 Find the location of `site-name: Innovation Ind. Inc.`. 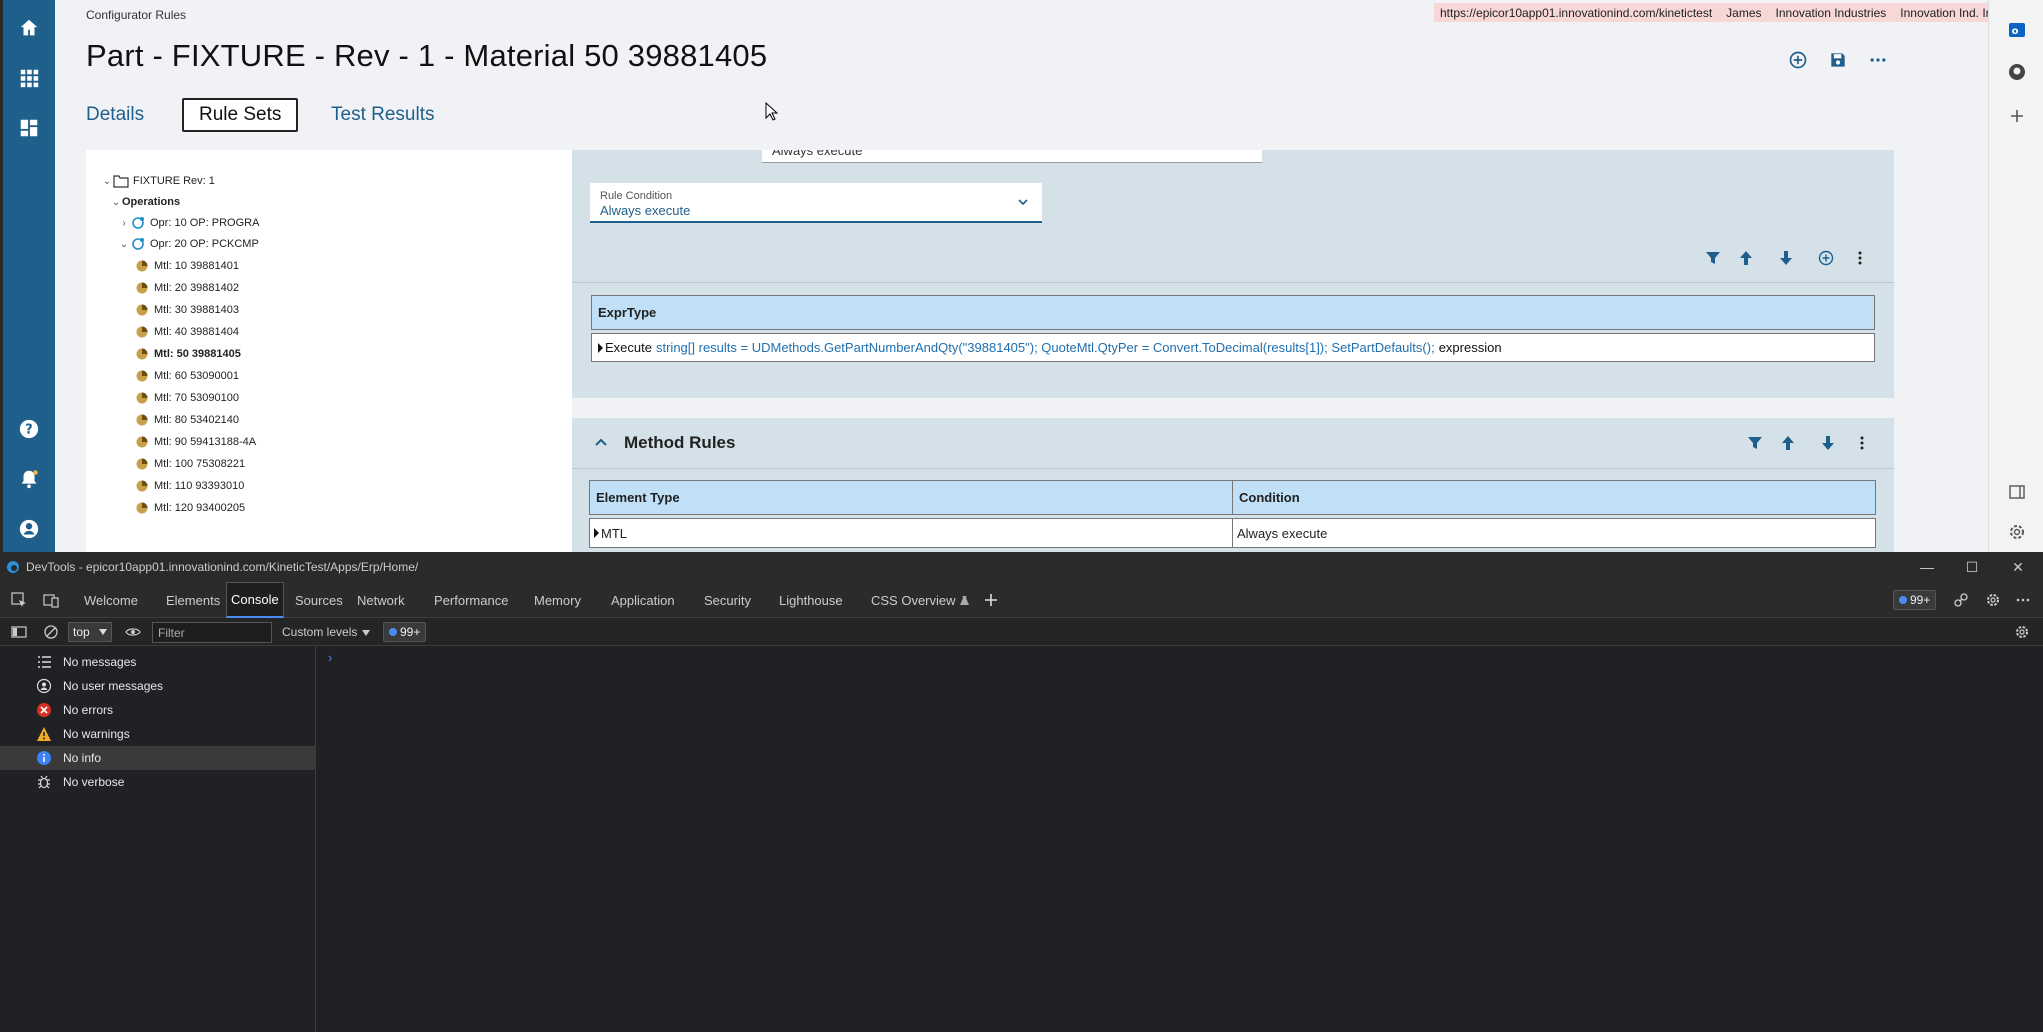

site-name: Innovation Ind. Inc. is located at coordinates (1951, 12).